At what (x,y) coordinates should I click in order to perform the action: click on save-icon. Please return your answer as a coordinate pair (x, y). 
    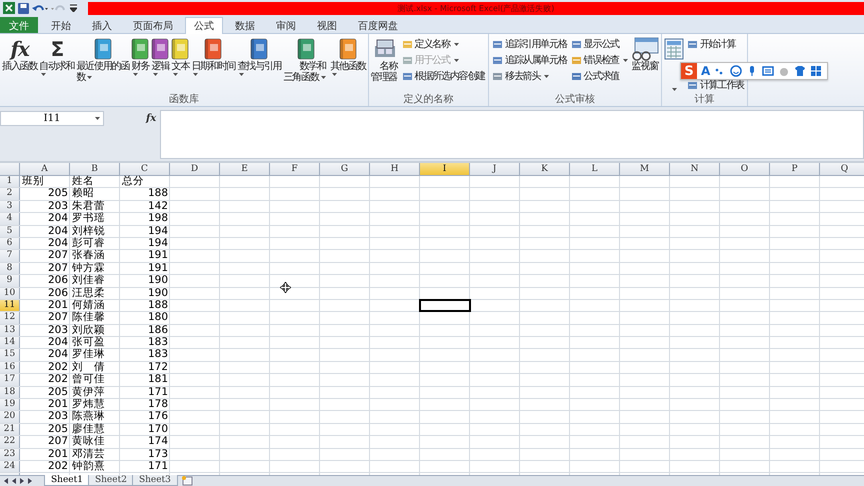
    Looking at the image, I should click on (23, 8).